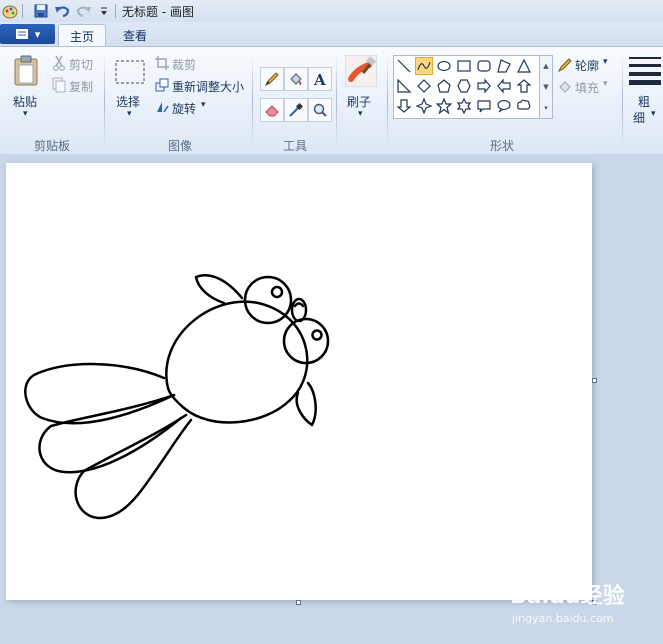  I want to click on clipboard-group-label: 剪贴板, so click(51, 146).